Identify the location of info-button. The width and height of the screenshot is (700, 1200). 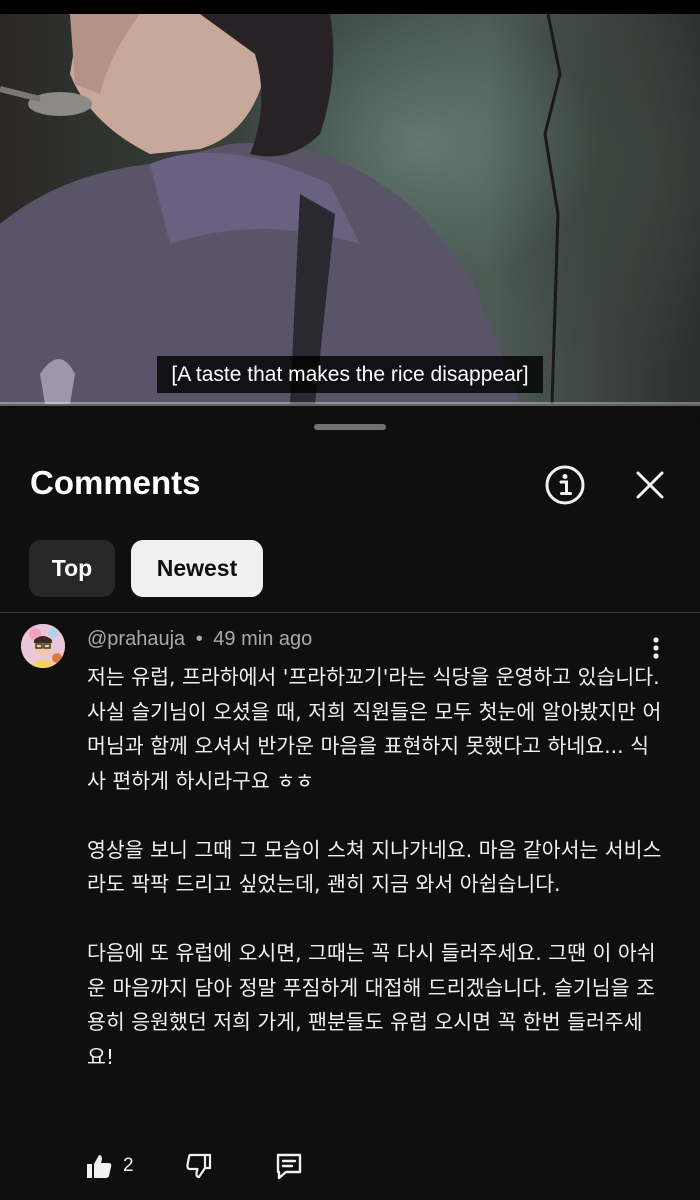
(565, 485).